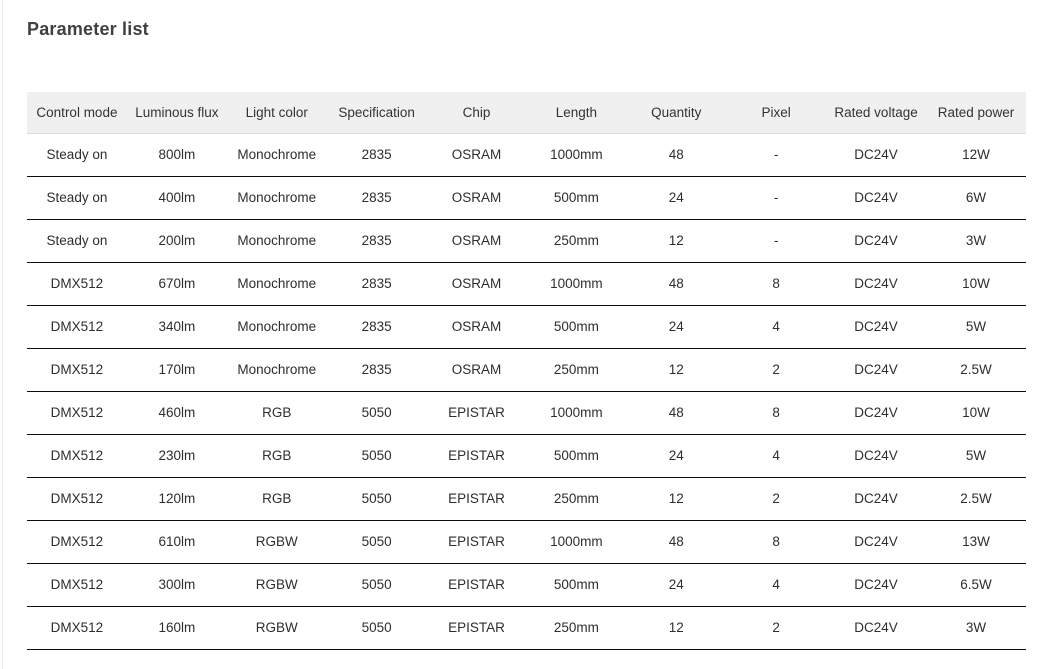  I want to click on header-cell: Control mode, so click(77, 113).